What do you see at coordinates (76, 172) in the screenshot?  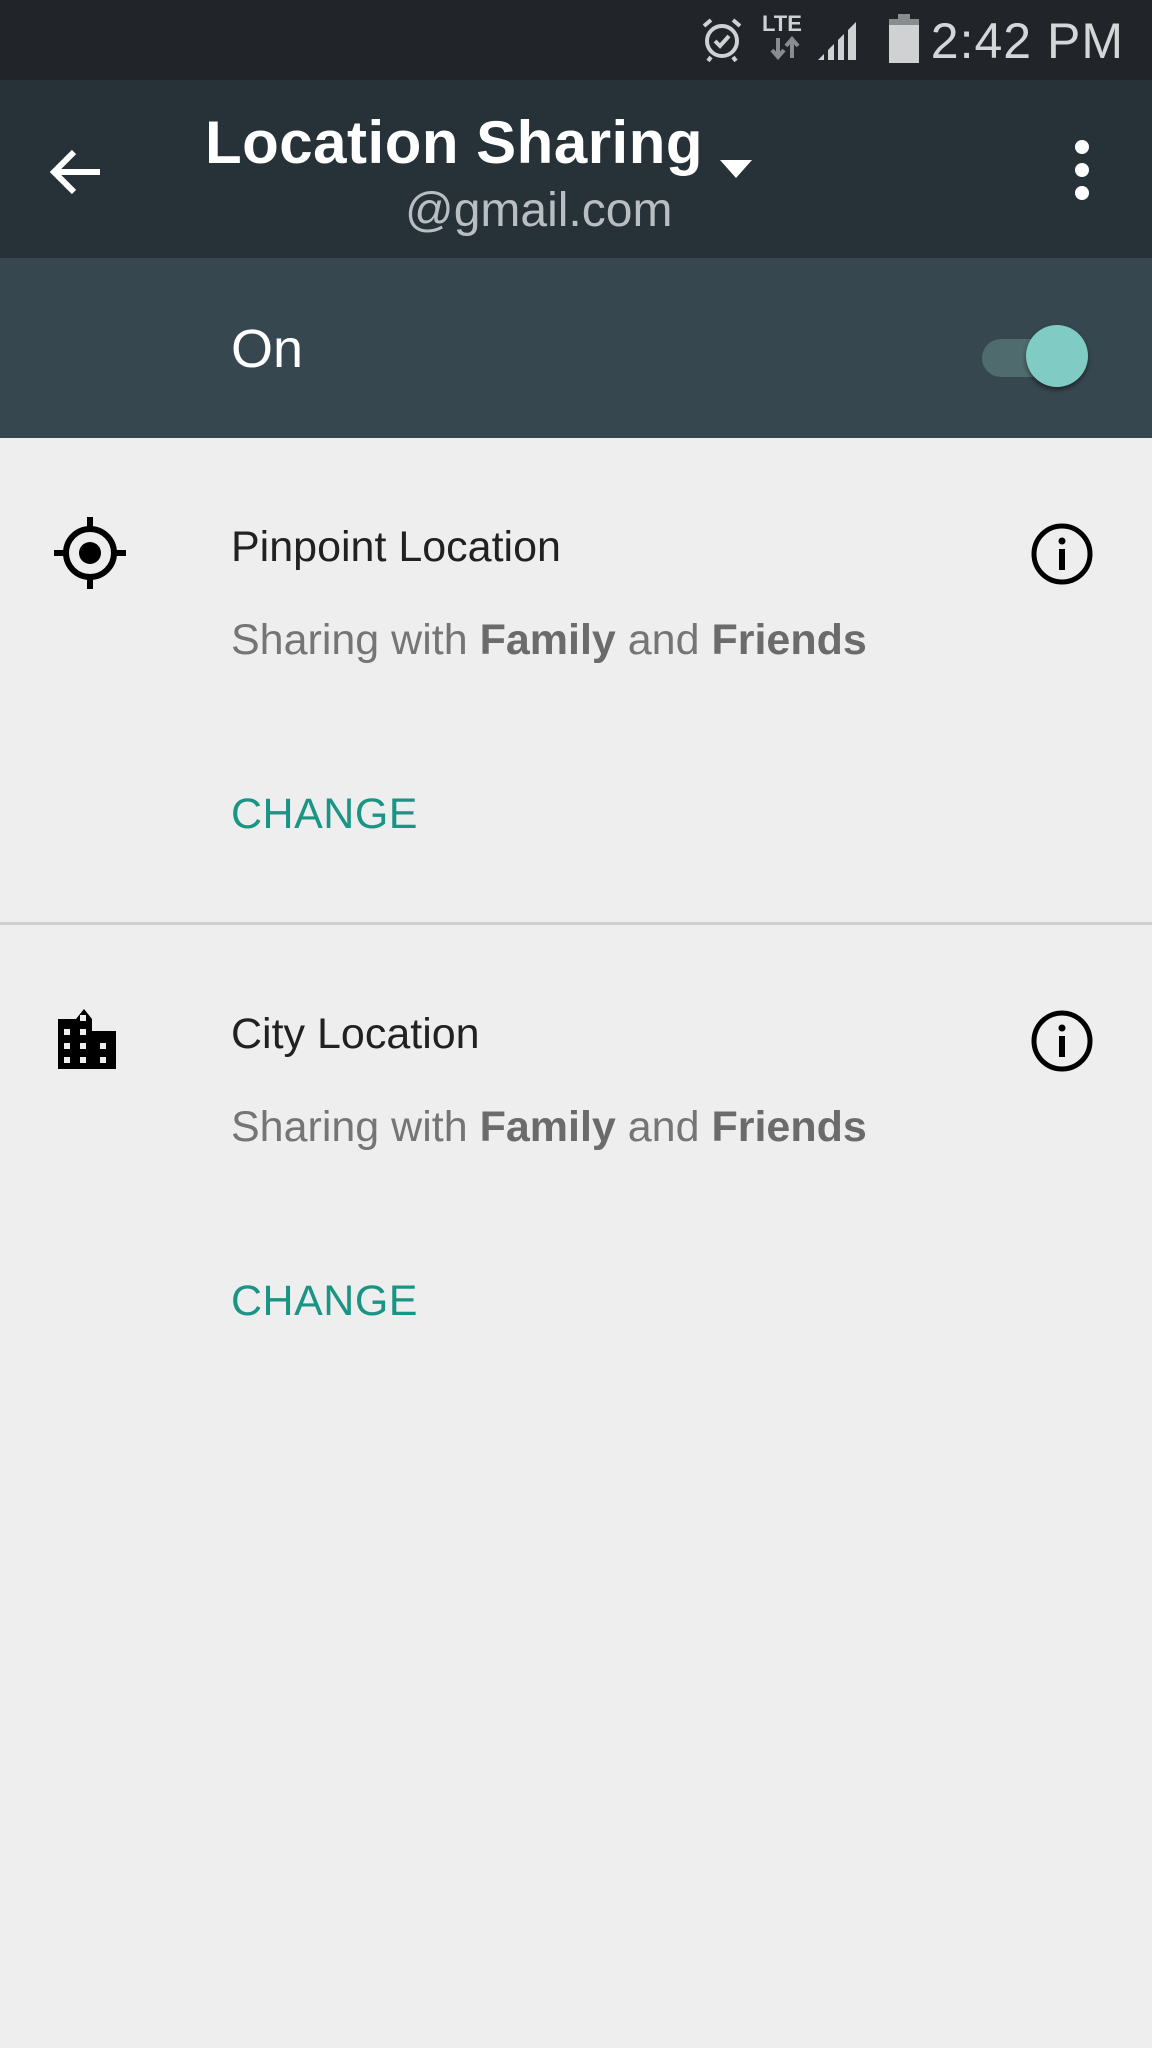 I see `arrow-back-icon` at bounding box center [76, 172].